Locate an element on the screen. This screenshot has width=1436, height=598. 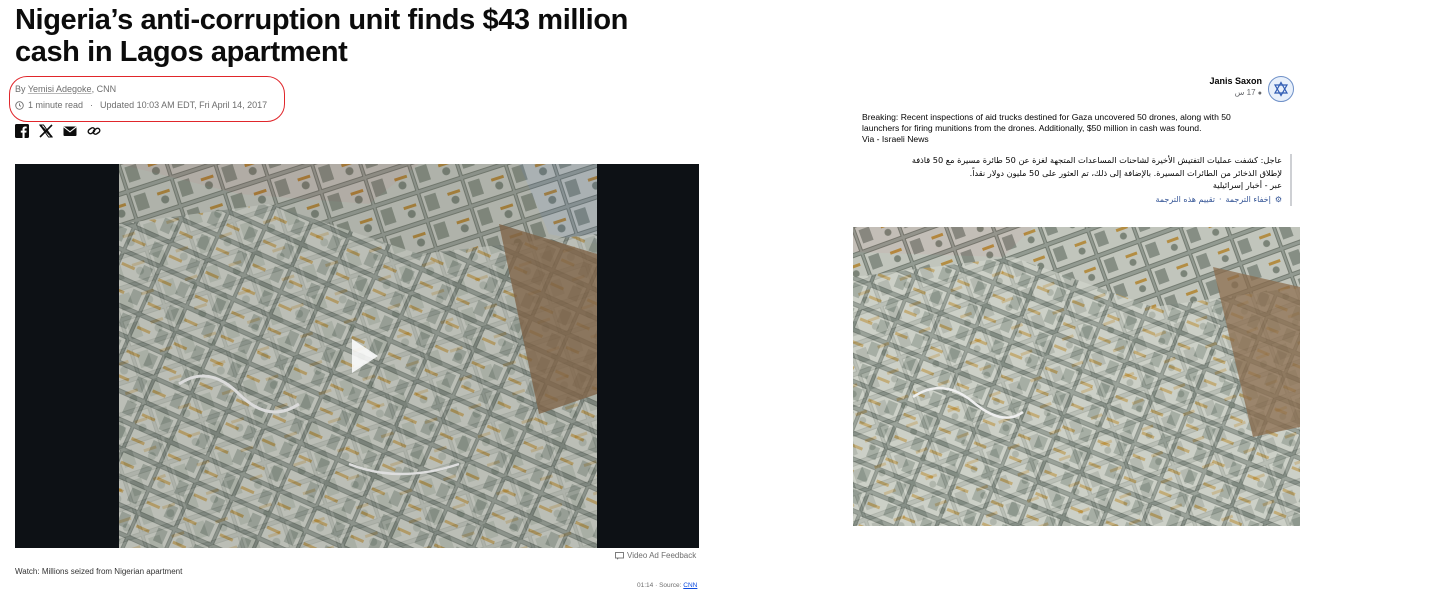
source-link: CNN is located at coordinates (690, 585).